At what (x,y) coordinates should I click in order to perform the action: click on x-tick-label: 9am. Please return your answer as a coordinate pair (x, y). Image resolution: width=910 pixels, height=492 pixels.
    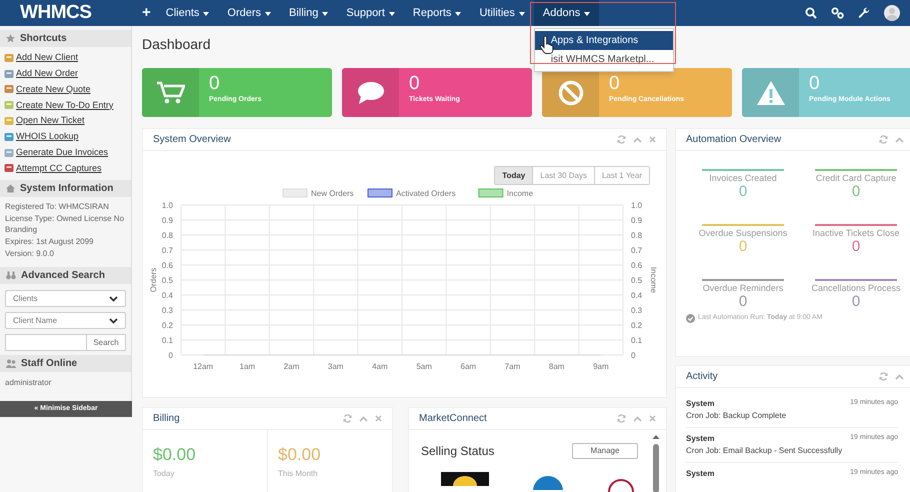
    Looking at the image, I should click on (601, 366).